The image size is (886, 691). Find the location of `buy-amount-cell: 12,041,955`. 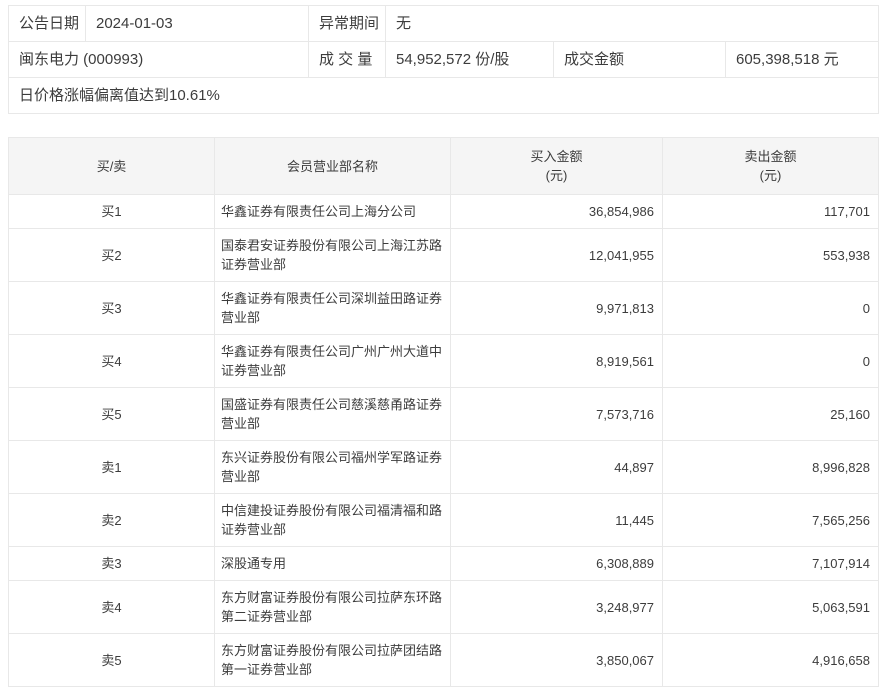

buy-amount-cell: 12,041,955 is located at coordinates (556, 255).